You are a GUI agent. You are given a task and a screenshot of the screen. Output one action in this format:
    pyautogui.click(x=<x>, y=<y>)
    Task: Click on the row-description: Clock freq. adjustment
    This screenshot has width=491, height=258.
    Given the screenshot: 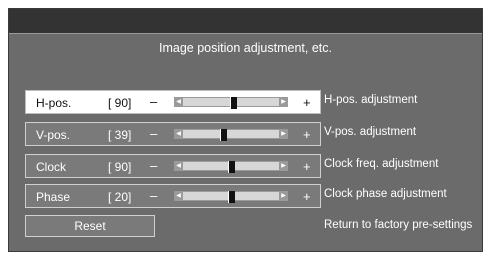 What is the action you would take?
    pyautogui.click(x=381, y=164)
    